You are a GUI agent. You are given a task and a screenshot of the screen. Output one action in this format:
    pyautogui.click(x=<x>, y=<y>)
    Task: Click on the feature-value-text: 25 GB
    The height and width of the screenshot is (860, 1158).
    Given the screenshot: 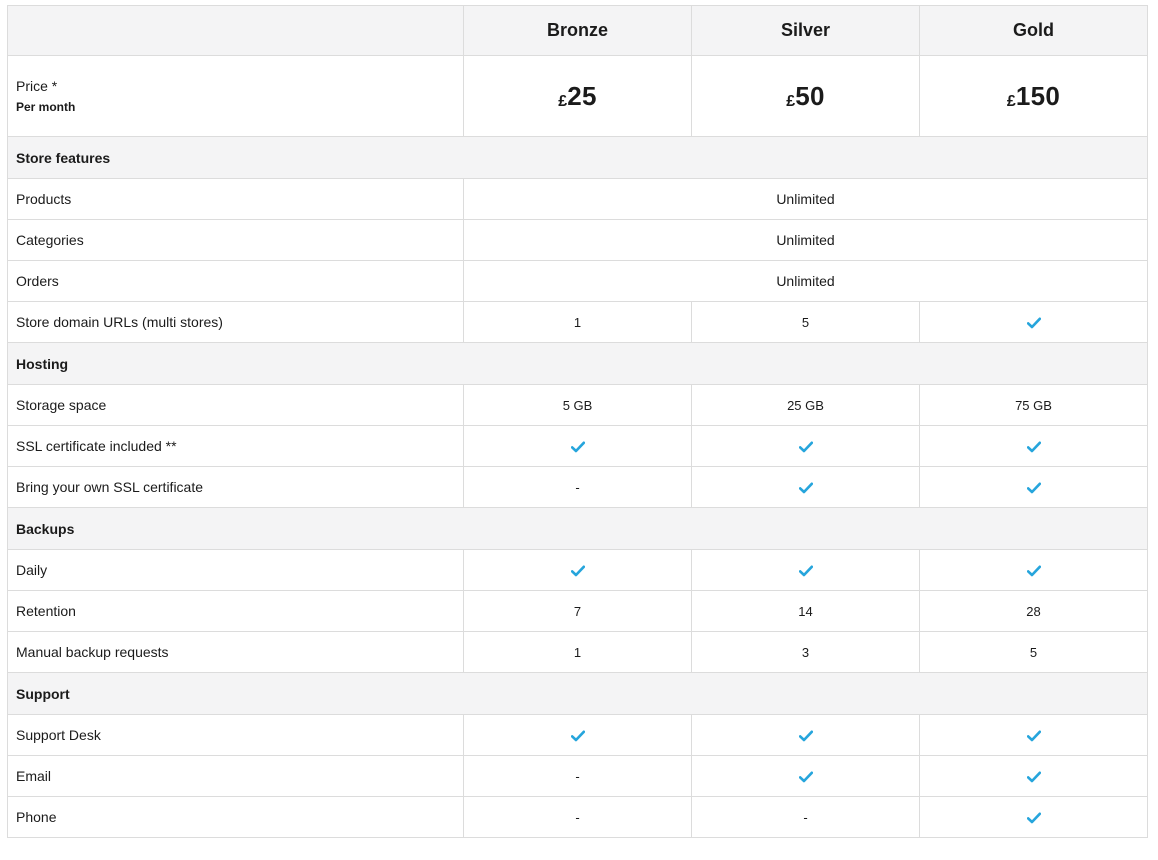 What is the action you would take?
    pyautogui.click(x=805, y=405)
    